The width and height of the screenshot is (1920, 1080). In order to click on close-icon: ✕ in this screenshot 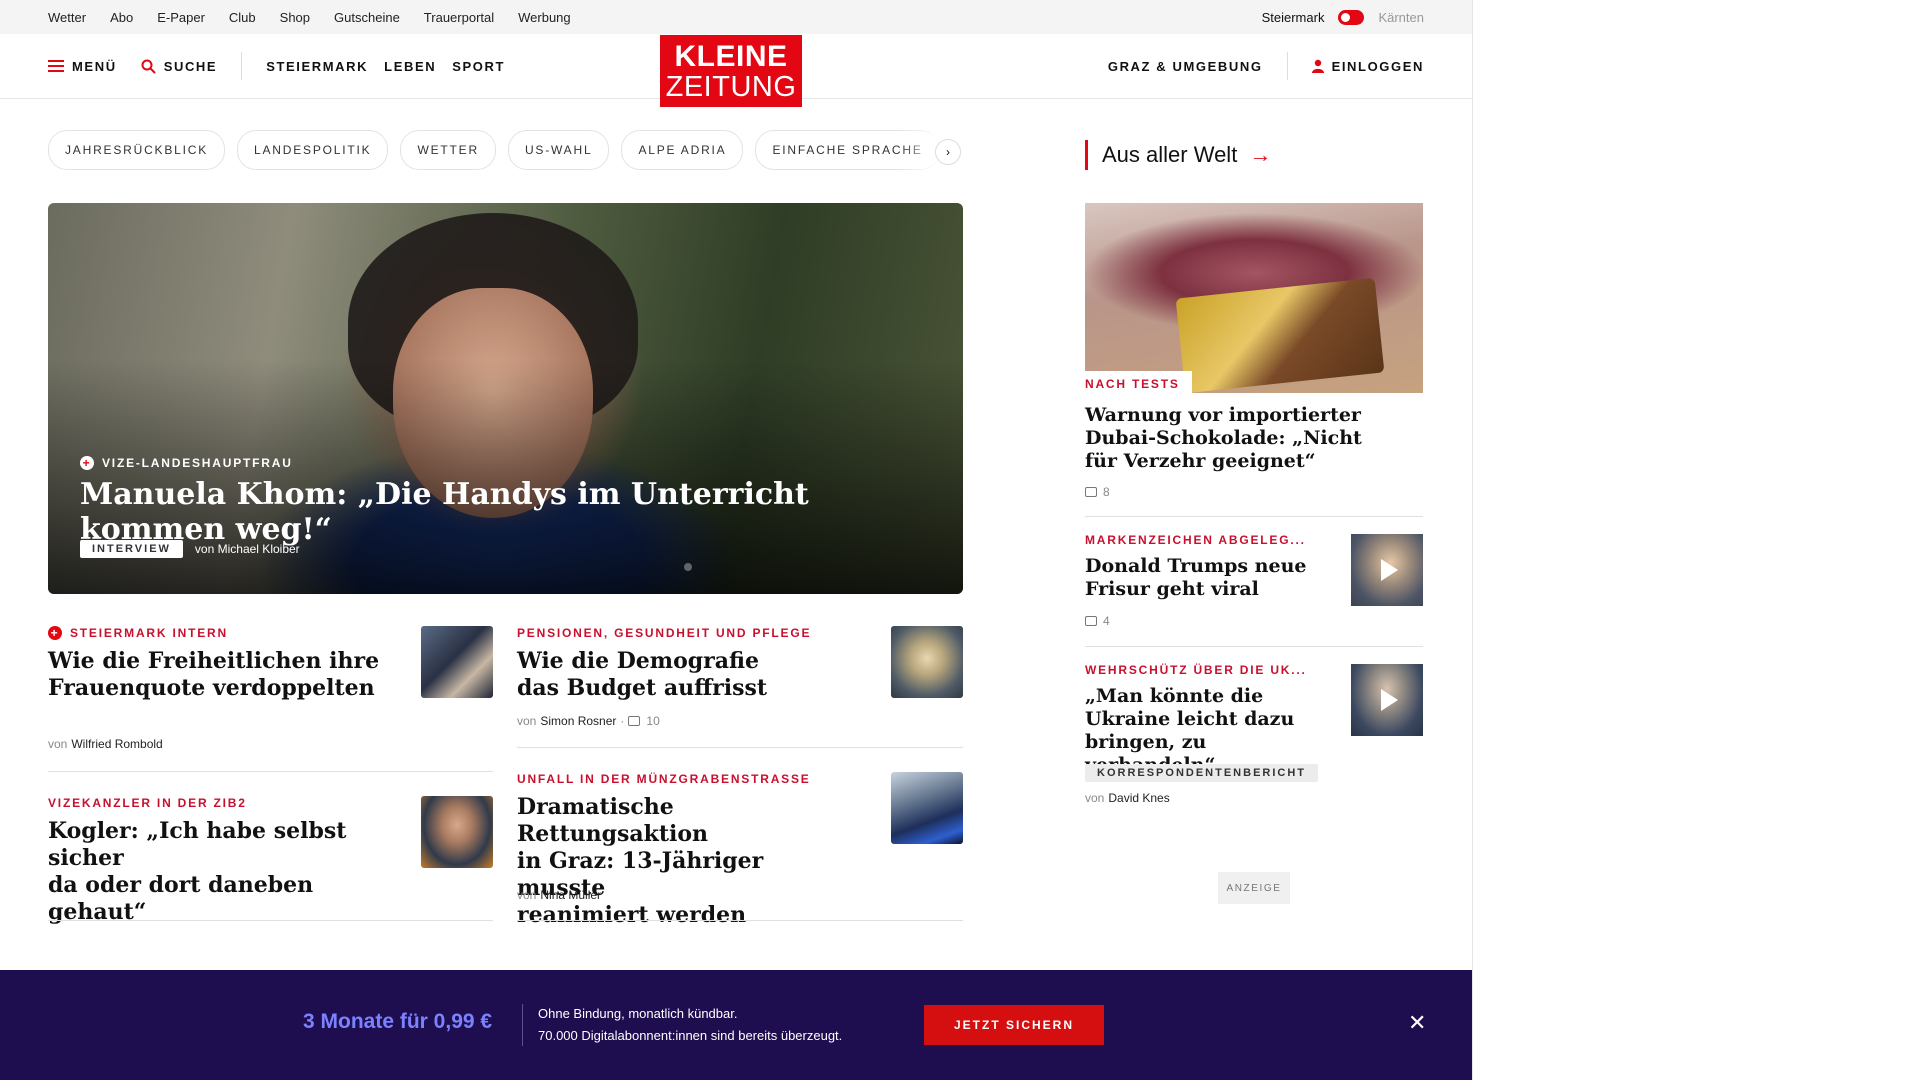, I will do `click(1417, 1023)`.